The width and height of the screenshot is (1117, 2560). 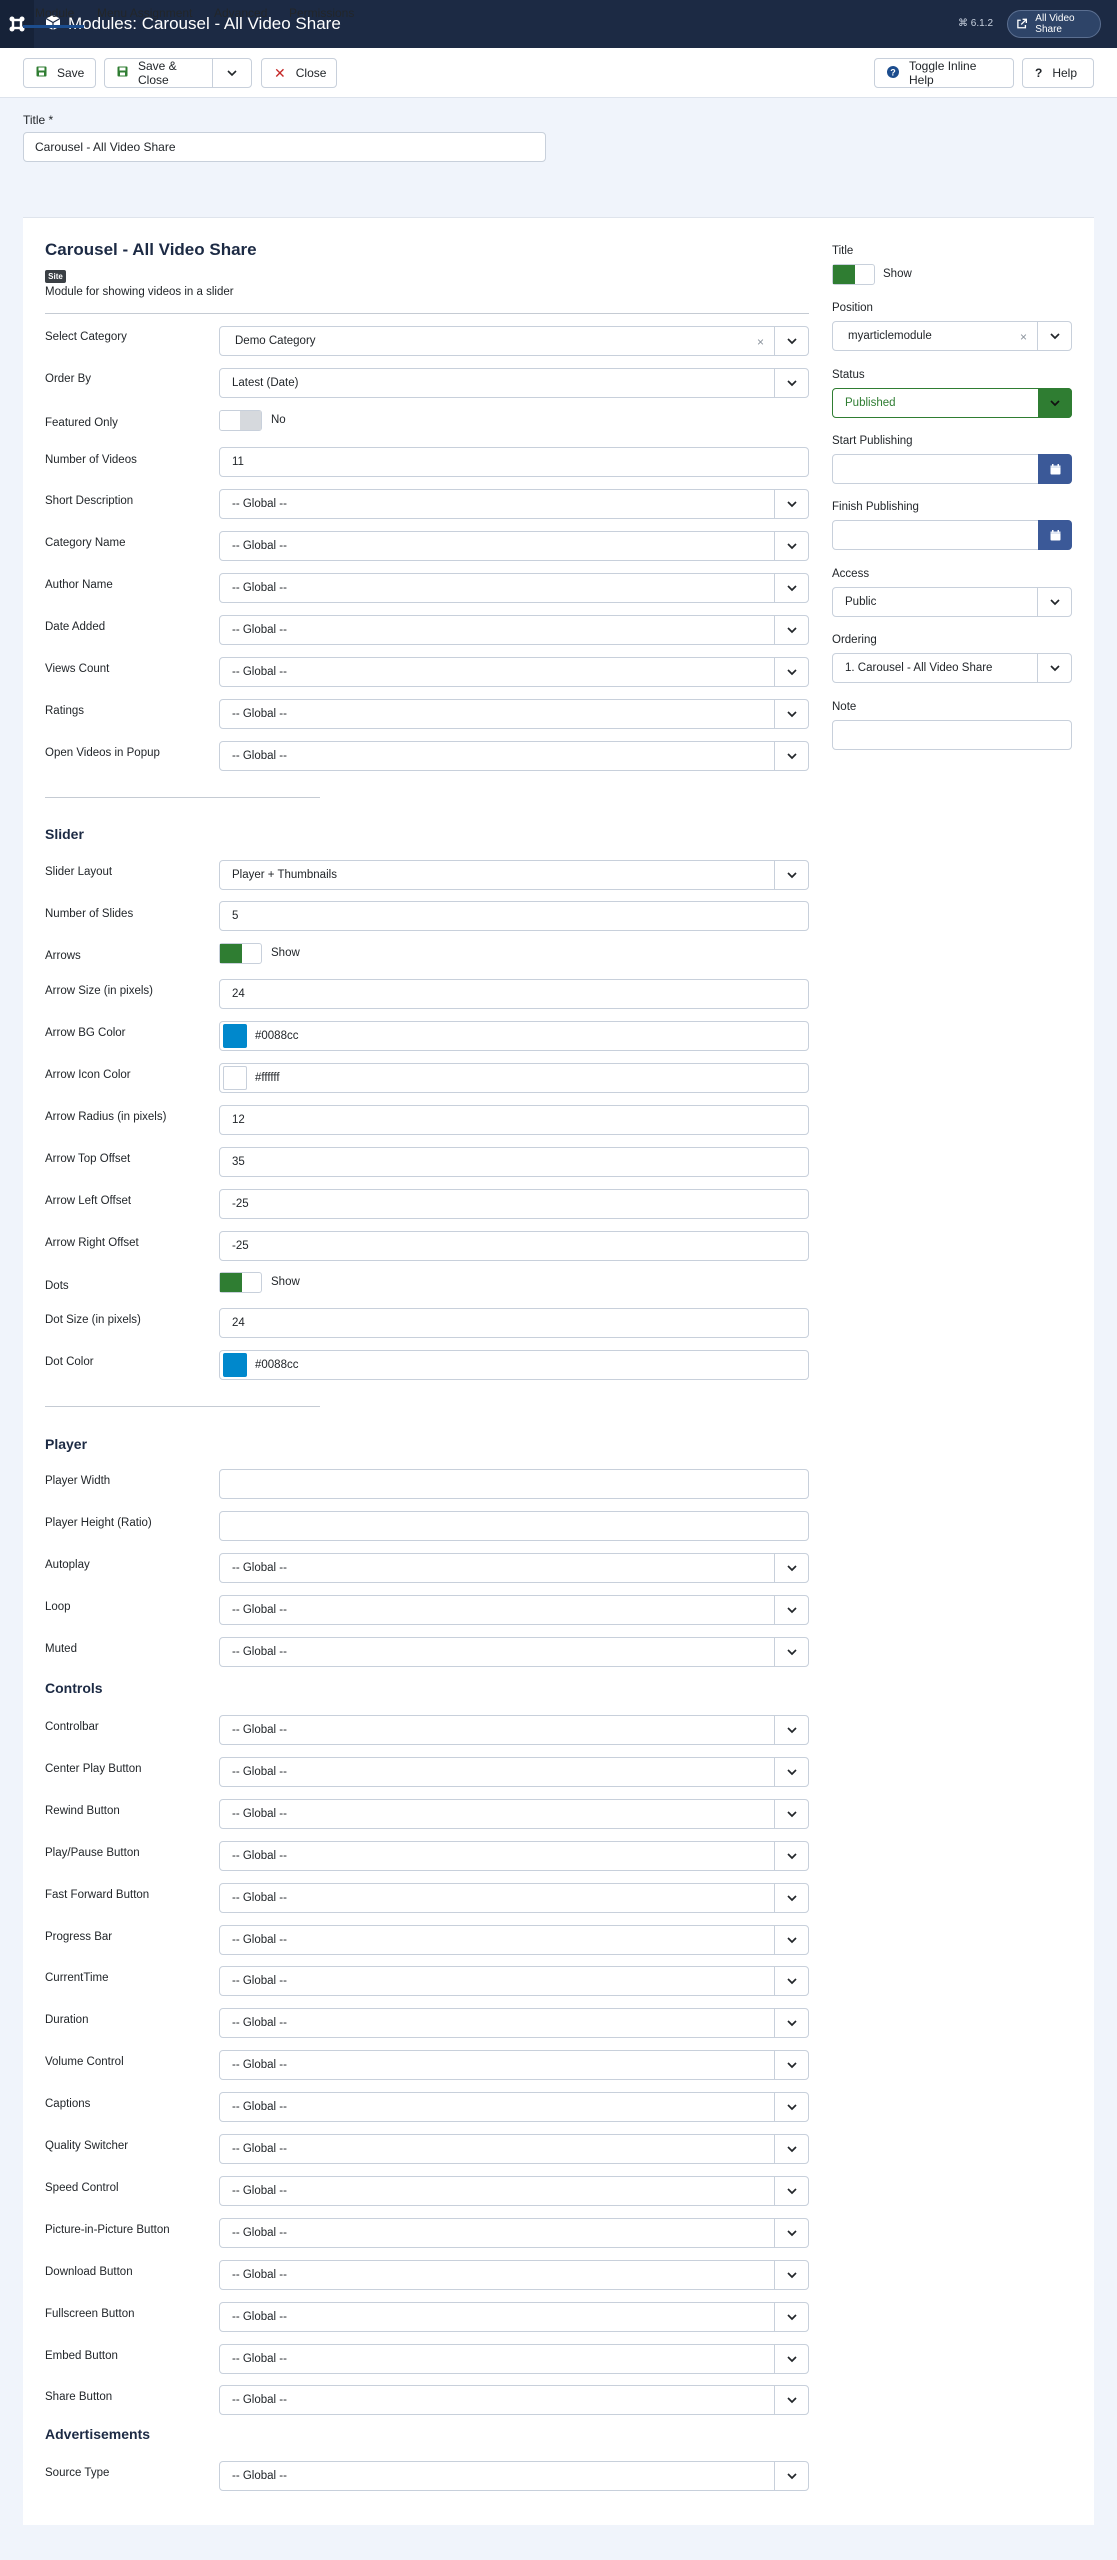 I want to click on autoplay-select: -- Global --, so click(x=514, y=1568).